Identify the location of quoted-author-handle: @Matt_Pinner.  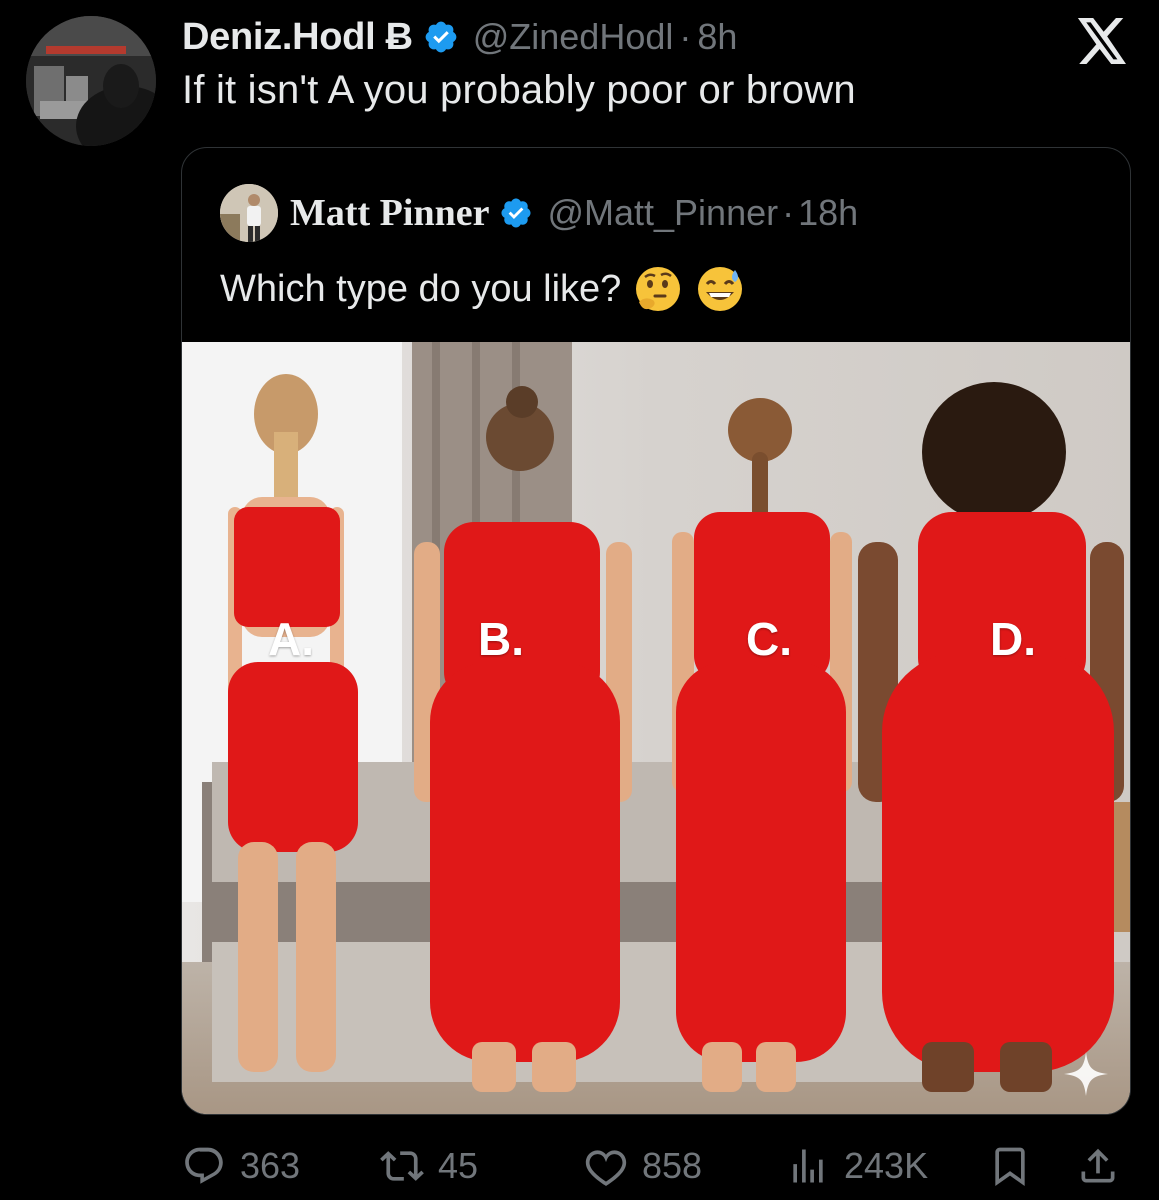
(662, 213).